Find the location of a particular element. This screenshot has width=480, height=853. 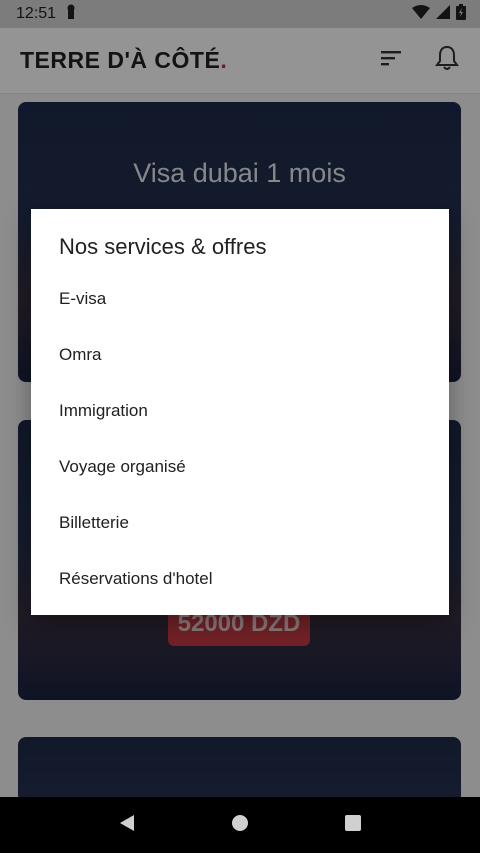

back-button is located at coordinates (127, 825).